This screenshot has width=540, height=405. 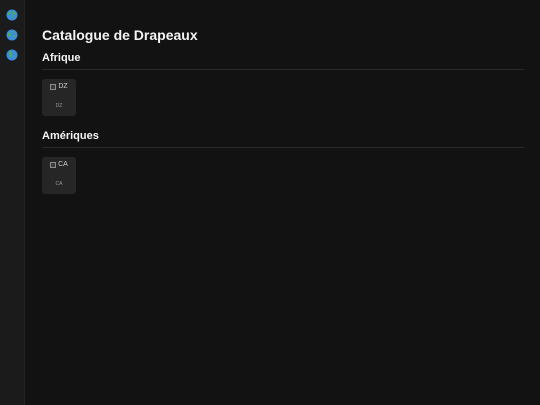 I want to click on flag-alt-text: DZ, so click(x=63, y=86).